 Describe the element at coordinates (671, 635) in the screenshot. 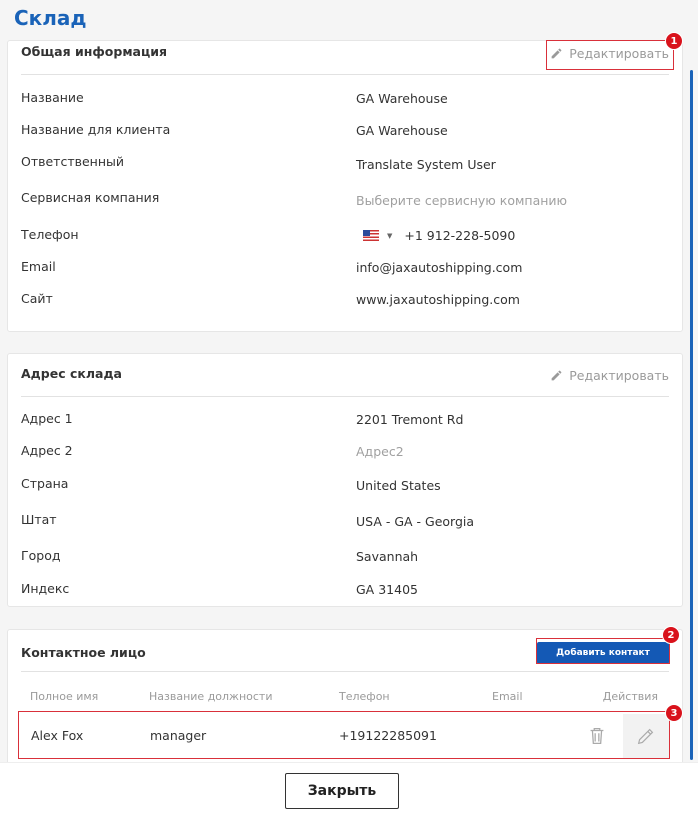

I see `marker-badge-2: 2` at that location.